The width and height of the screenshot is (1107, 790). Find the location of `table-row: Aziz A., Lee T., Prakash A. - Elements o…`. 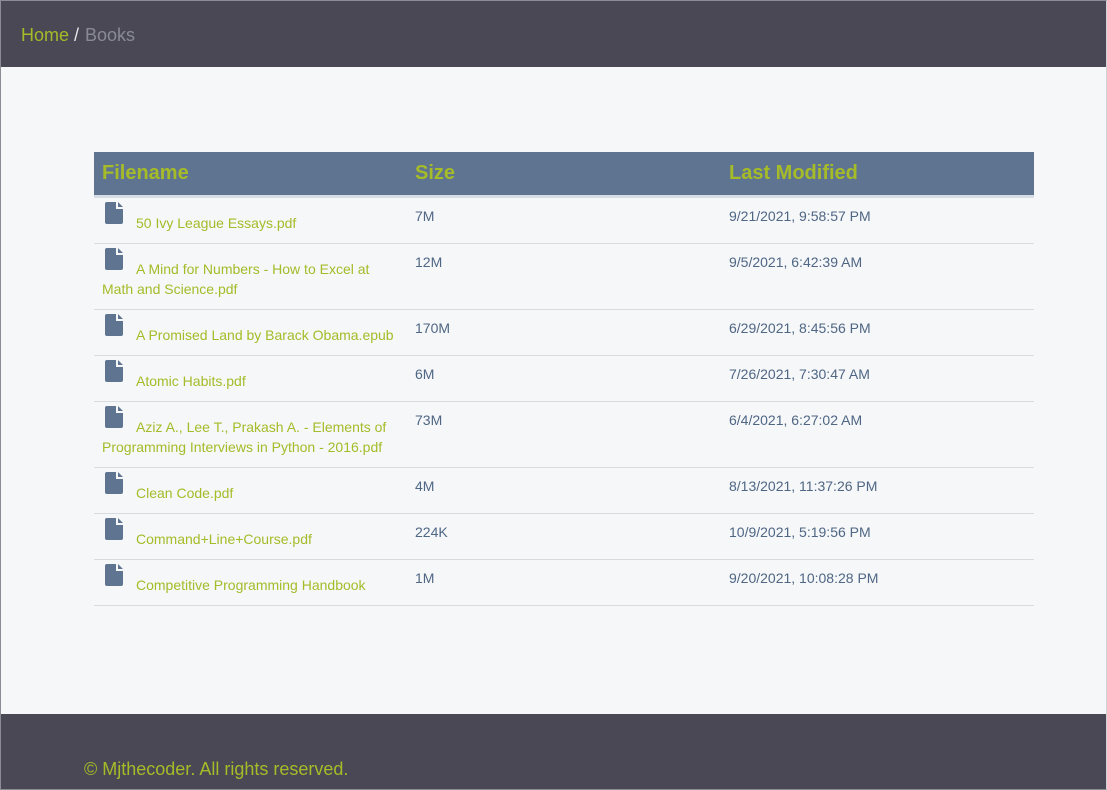

table-row: Aziz A., Lee T., Prakash A. - Elements o… is located at coordinates (564, 434).